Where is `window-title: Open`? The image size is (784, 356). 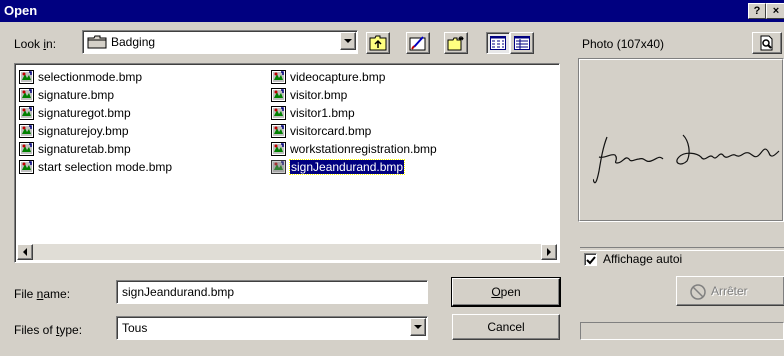 window-title: Open is located at coordinates (21, 10).